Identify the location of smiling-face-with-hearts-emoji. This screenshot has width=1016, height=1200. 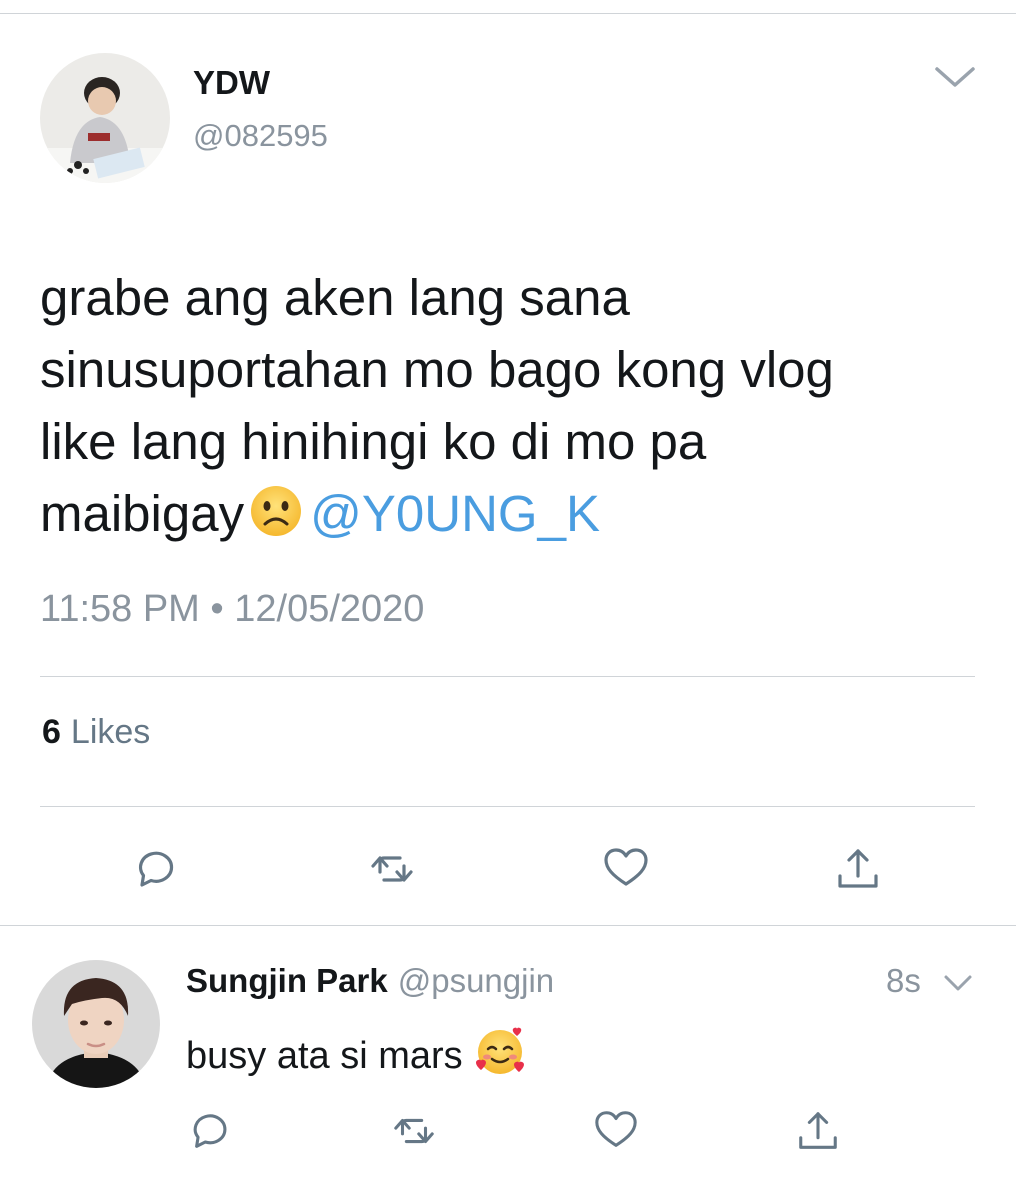
(500, 1051).